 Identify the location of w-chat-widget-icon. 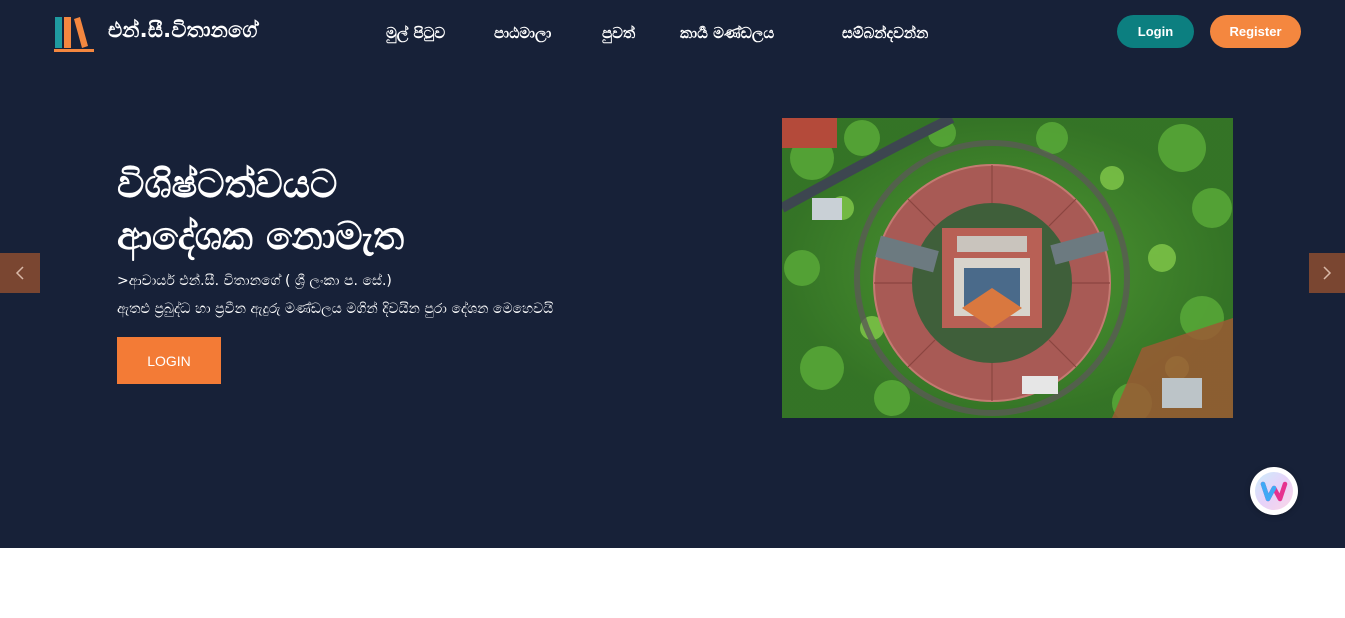
(1274, 491).